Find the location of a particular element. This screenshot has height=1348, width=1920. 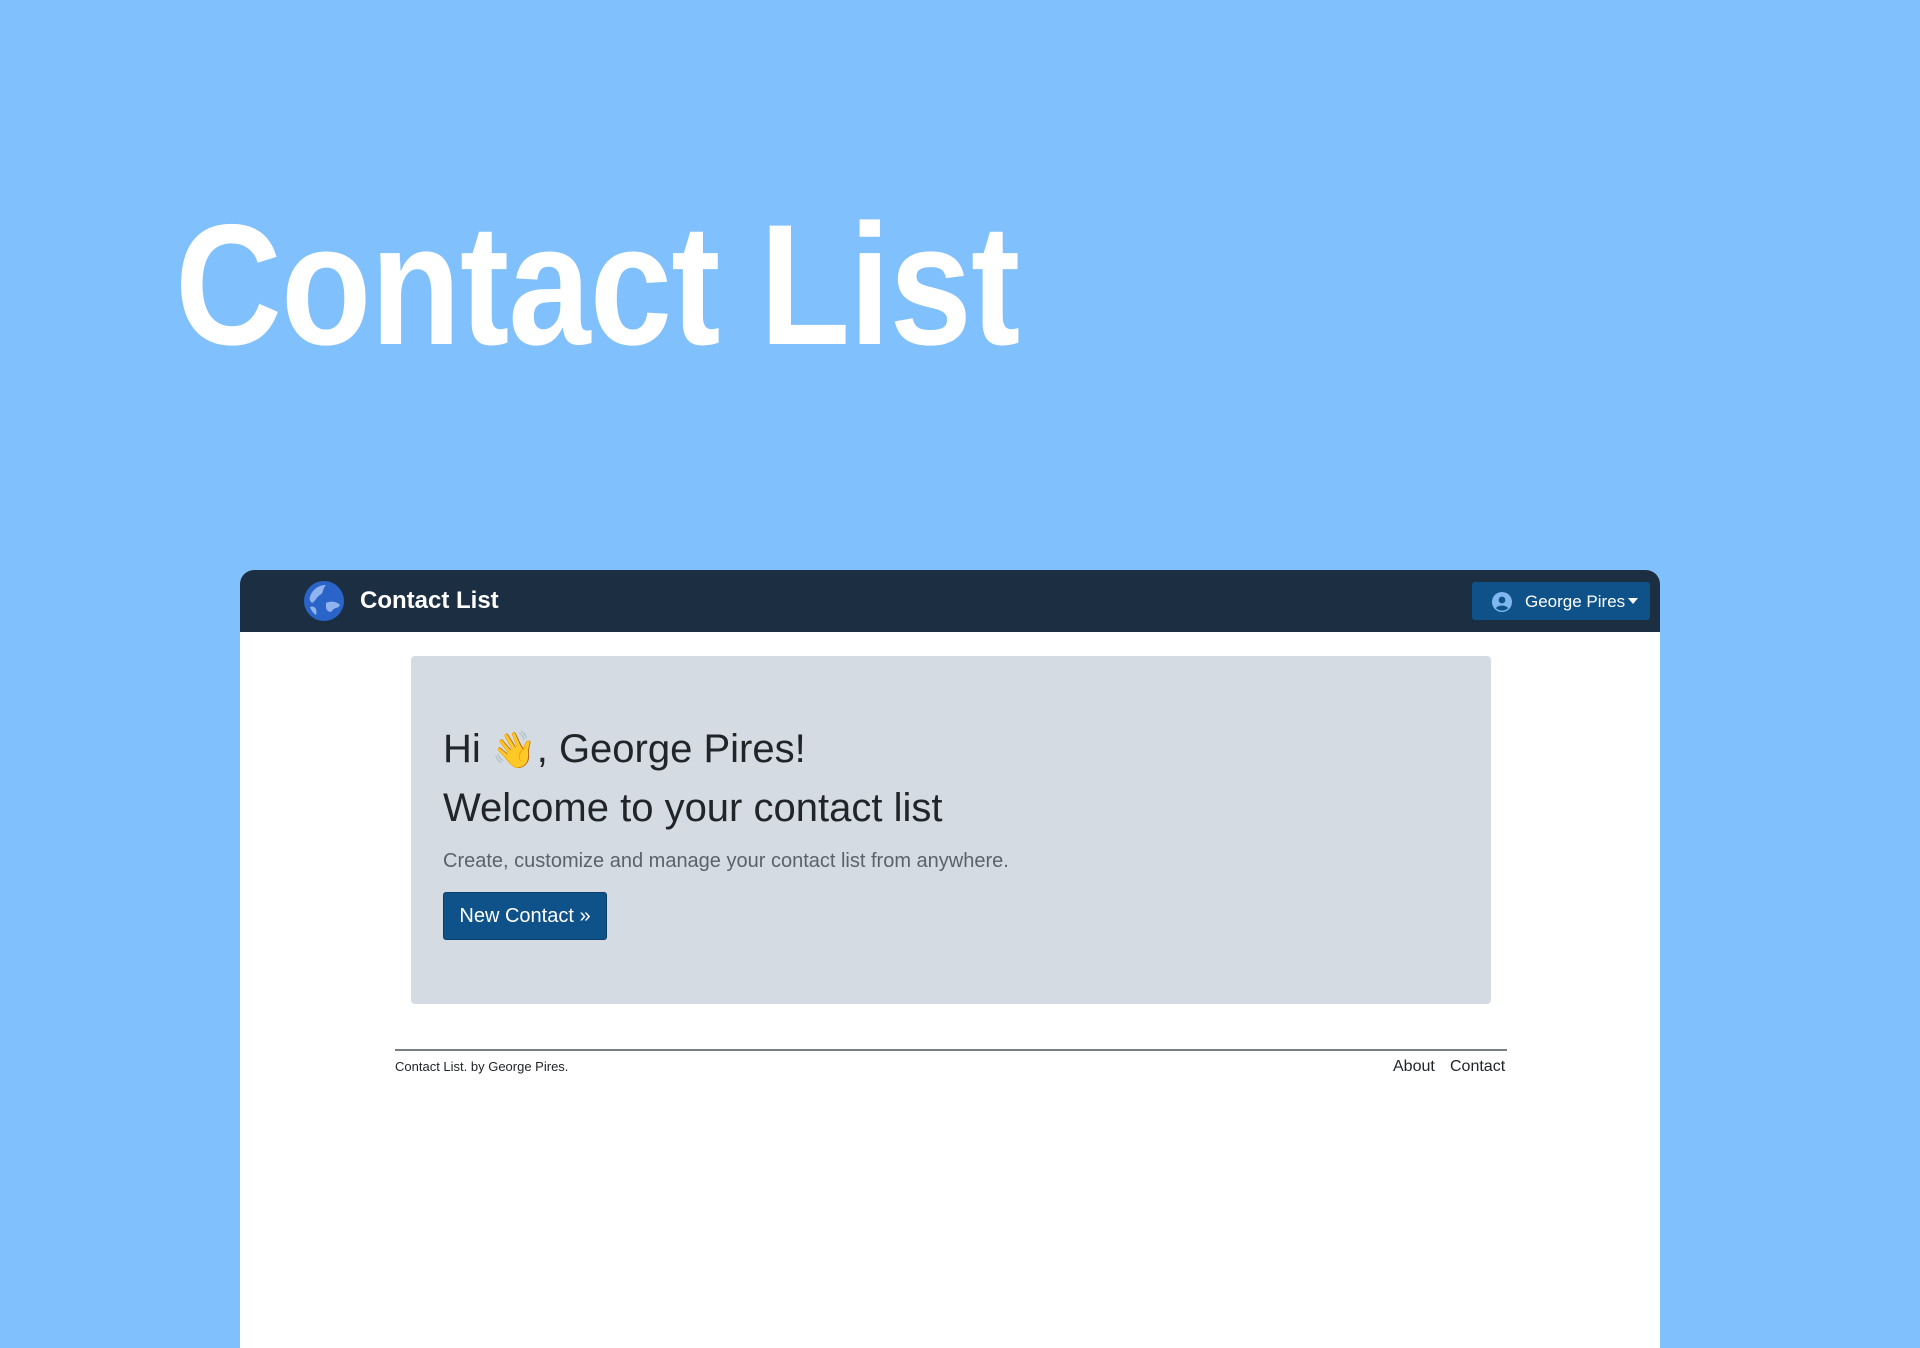

caret-down-icon is located at coordinates (1633, 601).